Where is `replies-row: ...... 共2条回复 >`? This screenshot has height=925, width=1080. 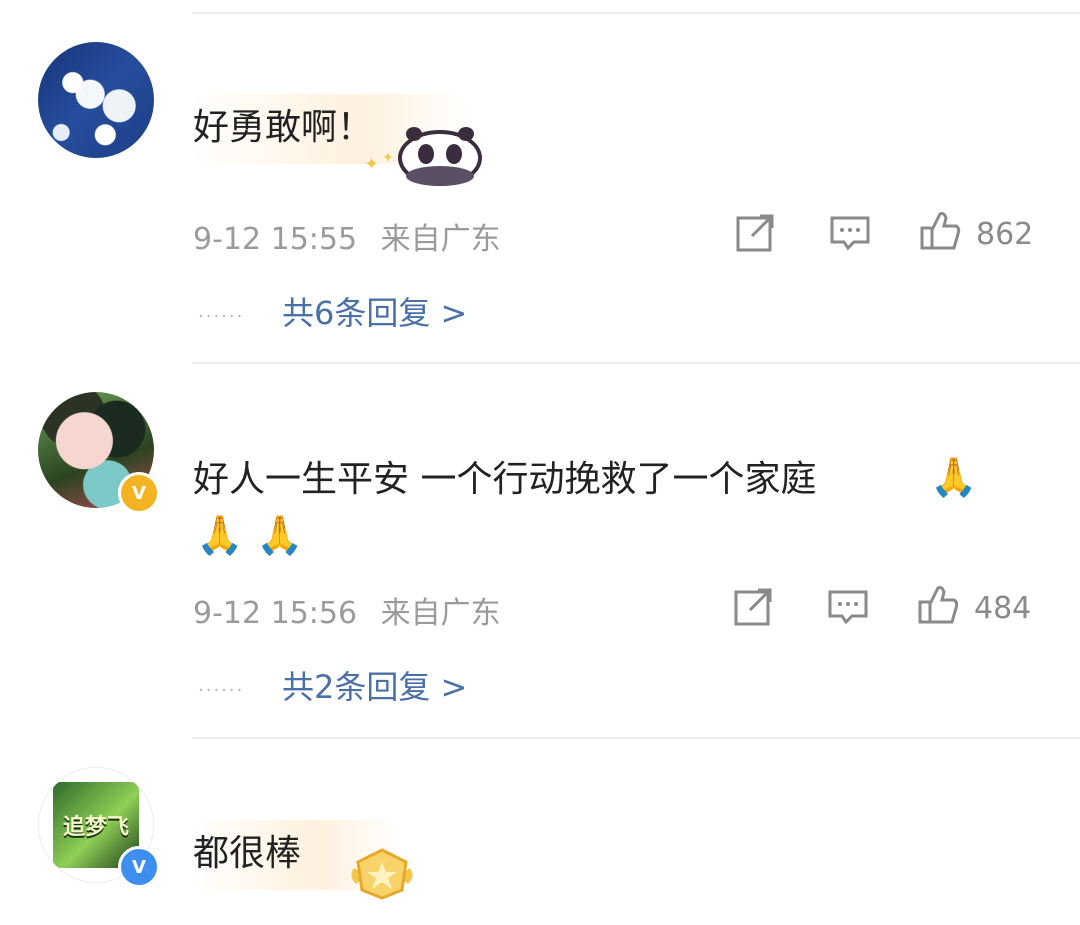 replies-row: ...... 共2条回复 > is located at coordinates (332, 685).